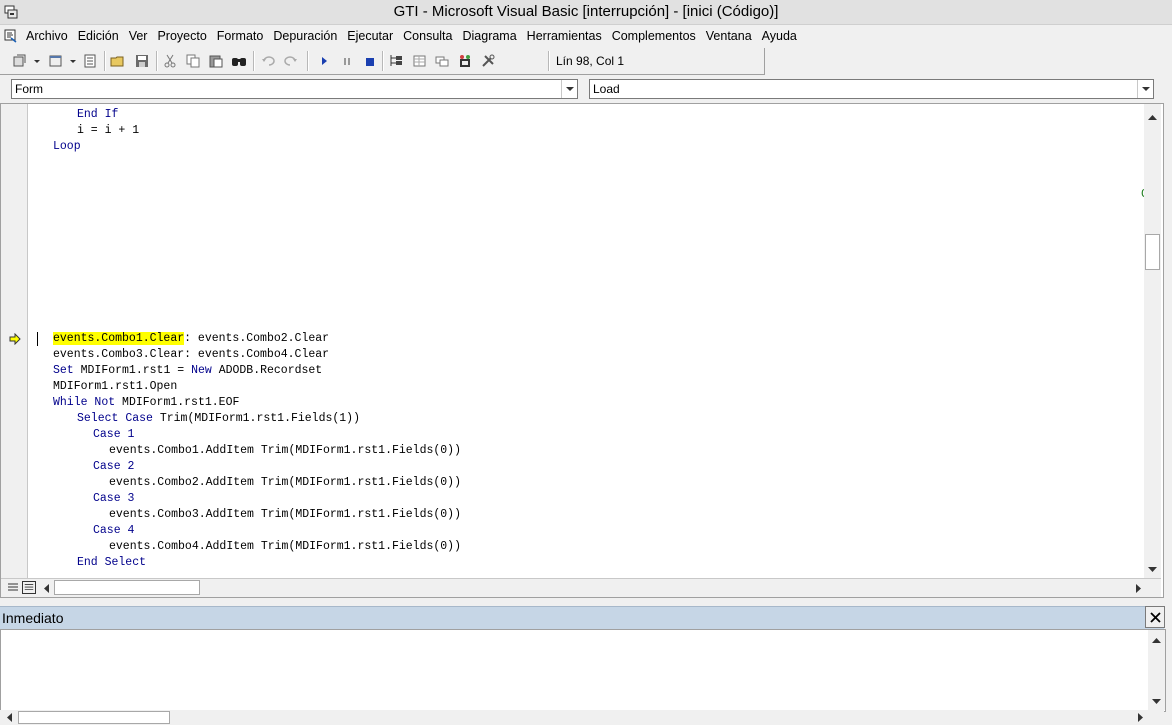 The width and height of the screenshot is (1172, 725). I want to click on immediate-scroll-up-button, so click(1156, 640).